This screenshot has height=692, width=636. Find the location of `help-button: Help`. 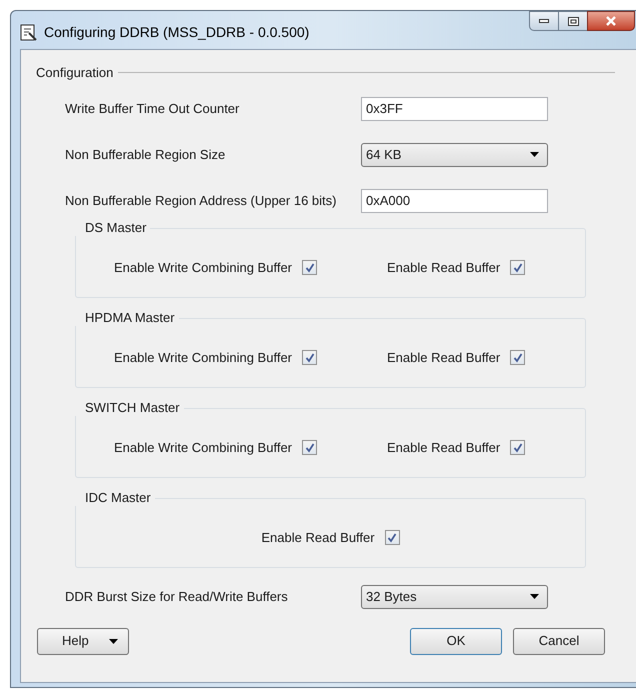

help-button: Help is located at coordinates (83, 641).